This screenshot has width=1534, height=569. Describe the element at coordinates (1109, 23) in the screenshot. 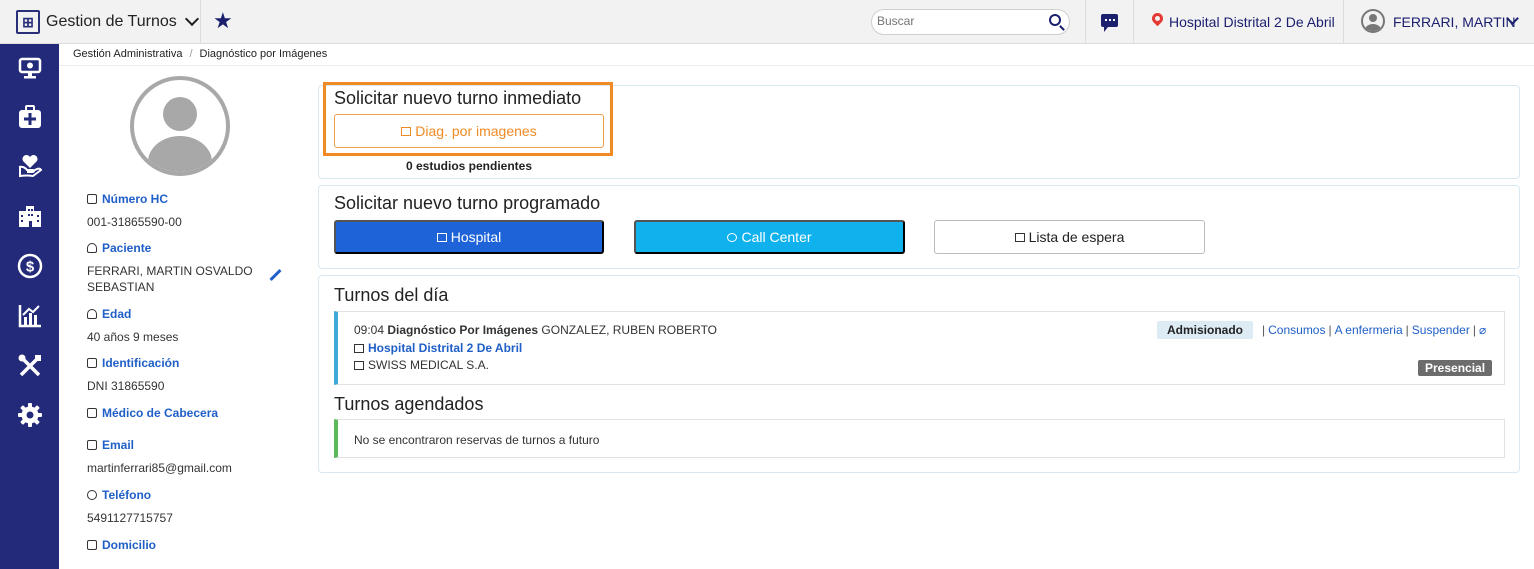

I see `chat-icon` at that location.